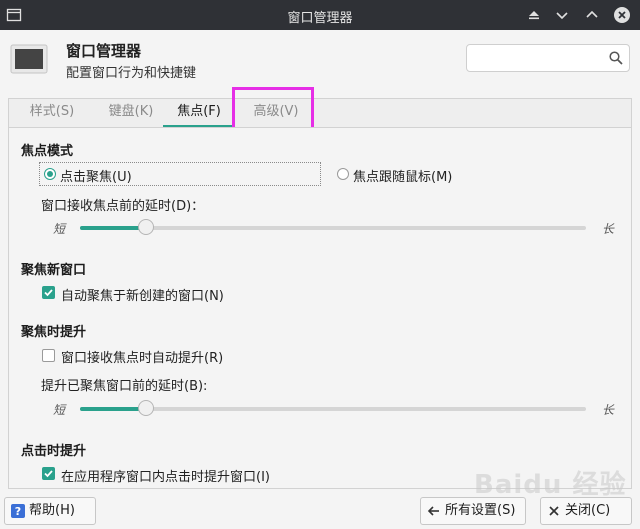 This screenshot has width=640, height=529. I want to click on tab-style: 样式(S), so click(52, 113).